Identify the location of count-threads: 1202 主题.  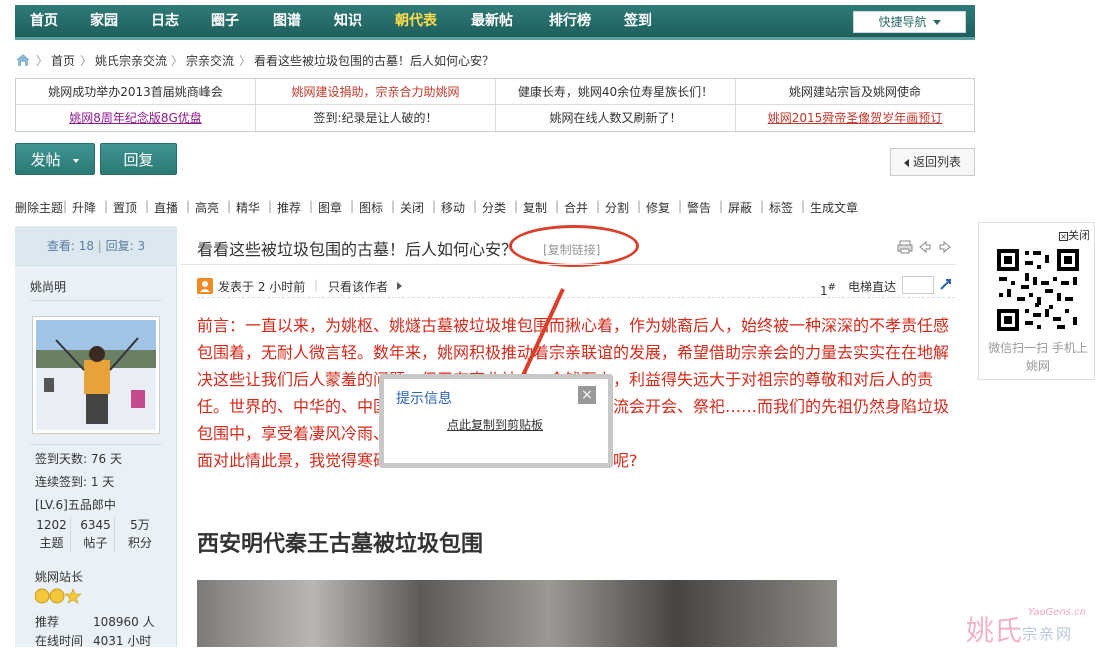
(52, 534).